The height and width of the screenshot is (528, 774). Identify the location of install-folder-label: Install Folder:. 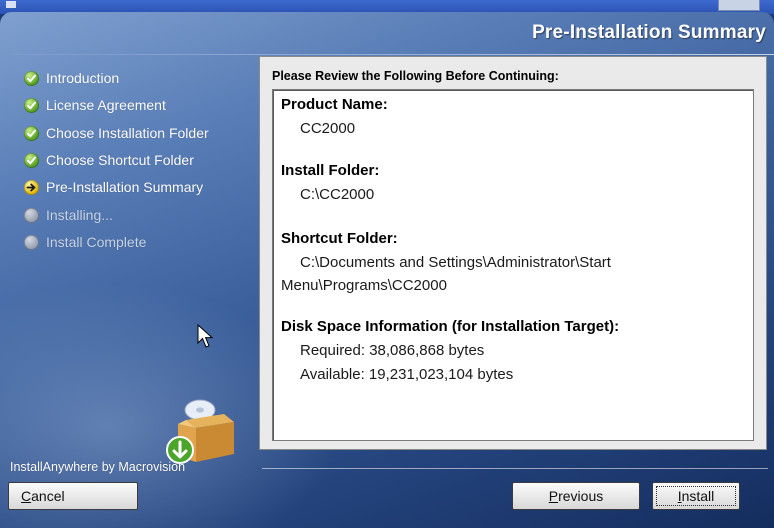
(330, 170).